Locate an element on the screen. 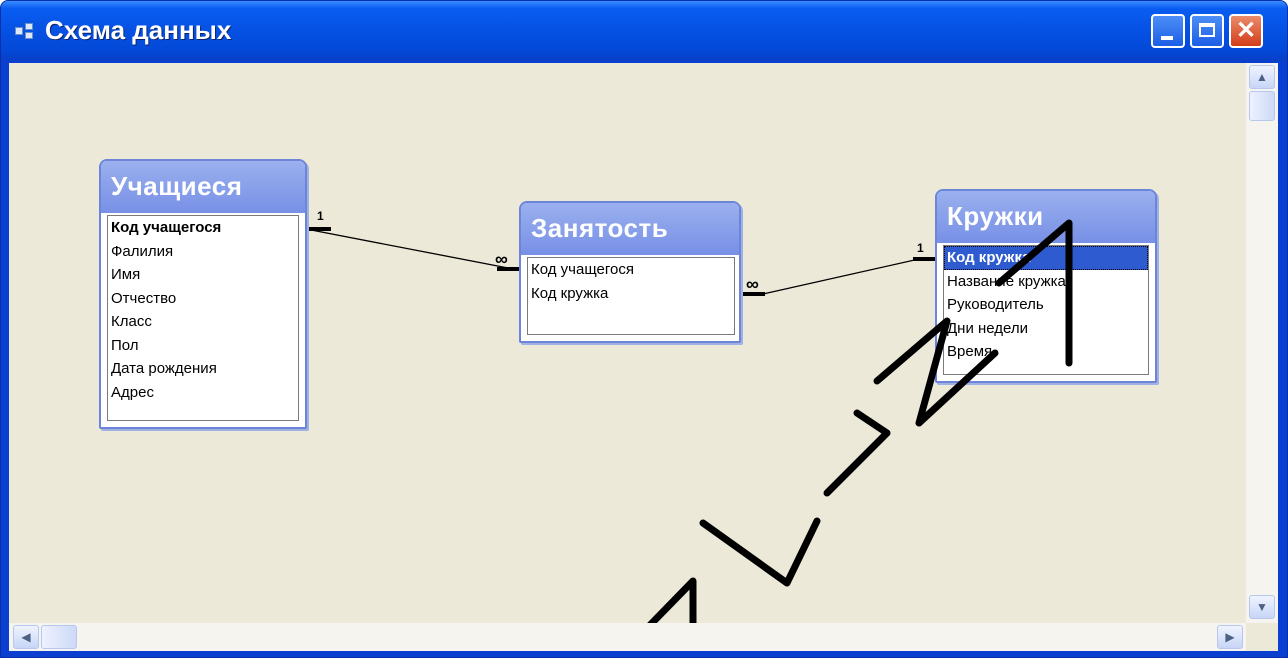  scroll-right-button: ▶ is located at coordinates (1230, 637).